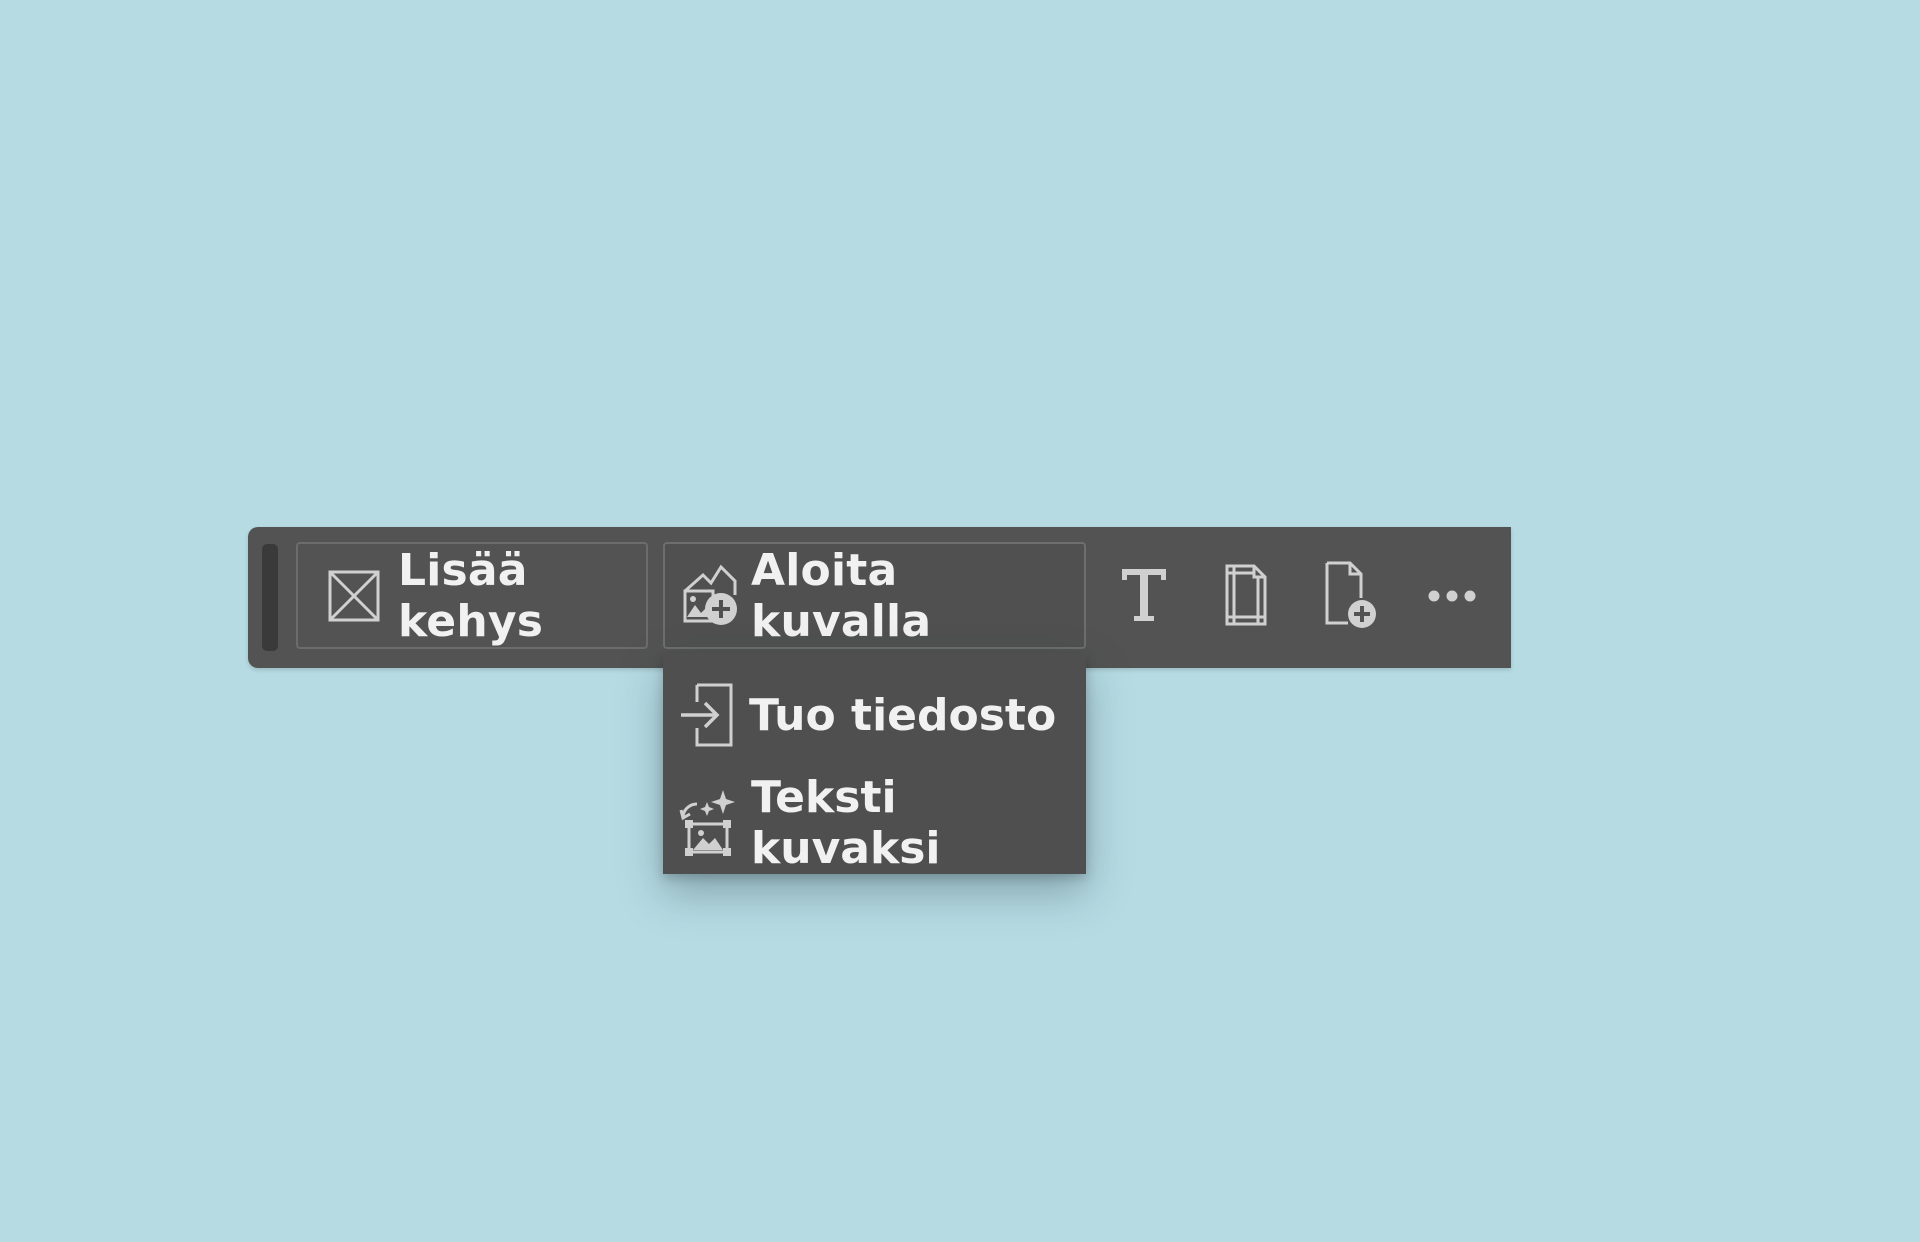 This screenshot has width=1920, height=1242. What do you see at coordinates (903, 715) in the screenshot?
I see `menu-item-import-file-label: Tuo tiedosto` at bounding box center [903, 715].